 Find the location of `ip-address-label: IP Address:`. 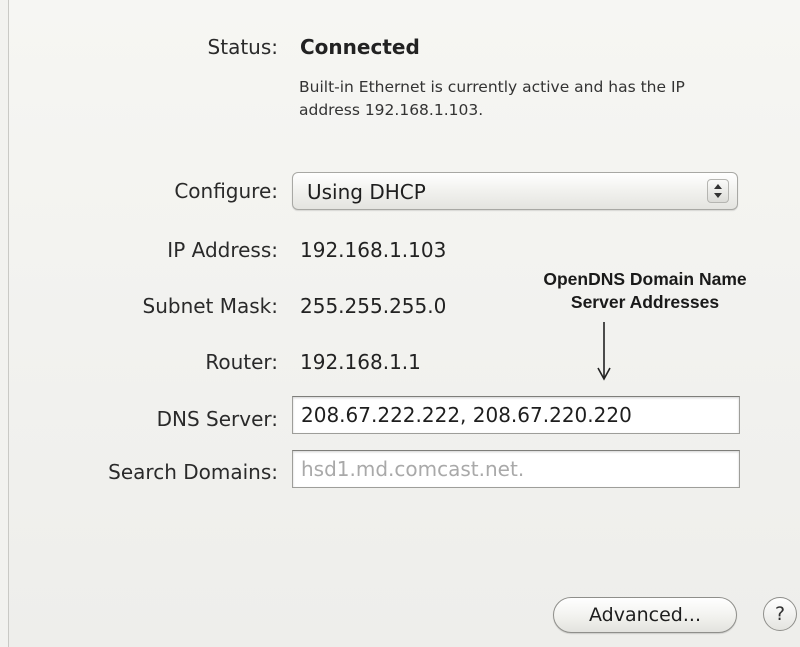

ip-address-label: IP Address: is located at coordinates (222, 250).